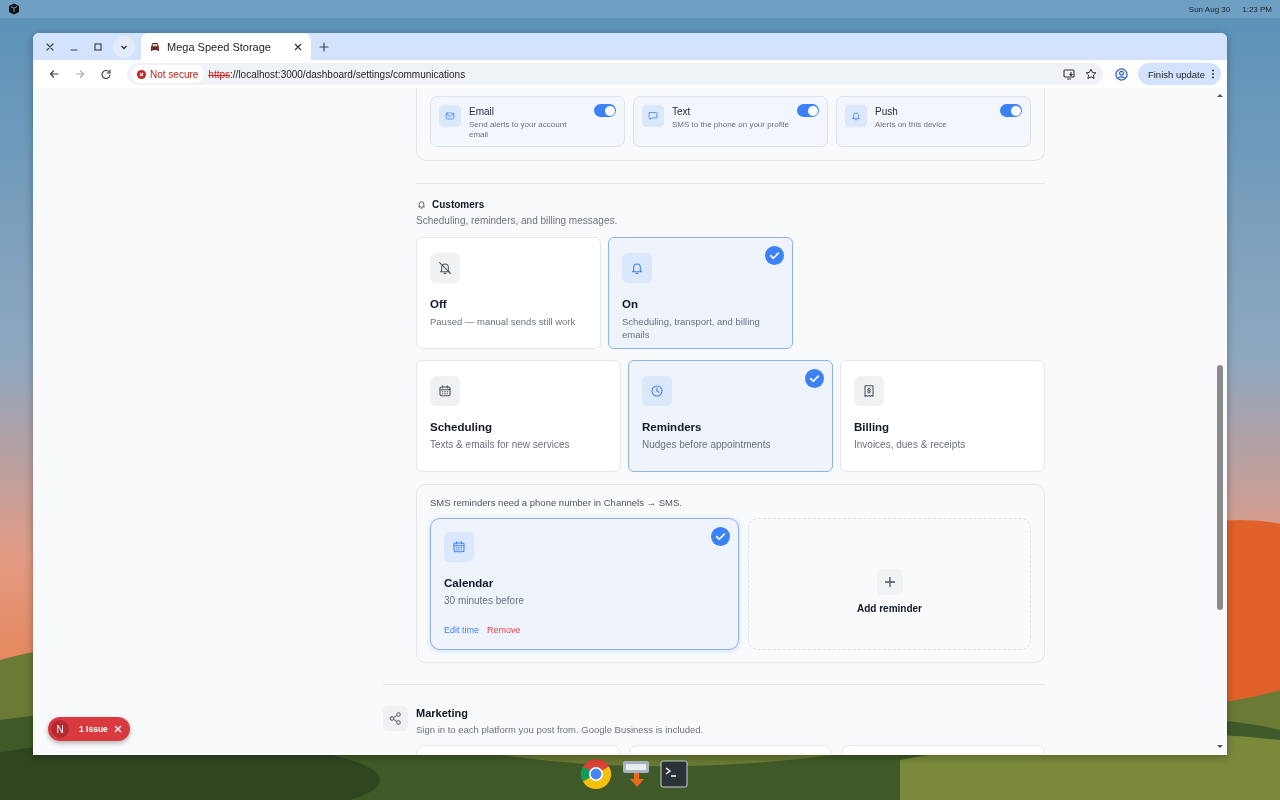 This screenshot has width=1280, height=800. I want to click on channel-name: Email, so click(482, 111).